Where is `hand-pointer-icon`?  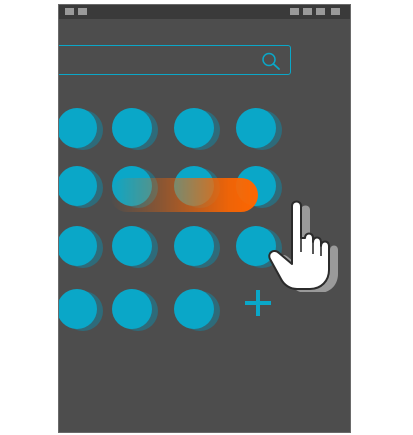
hand-pointer-icon is located at coordinates (303, 246).